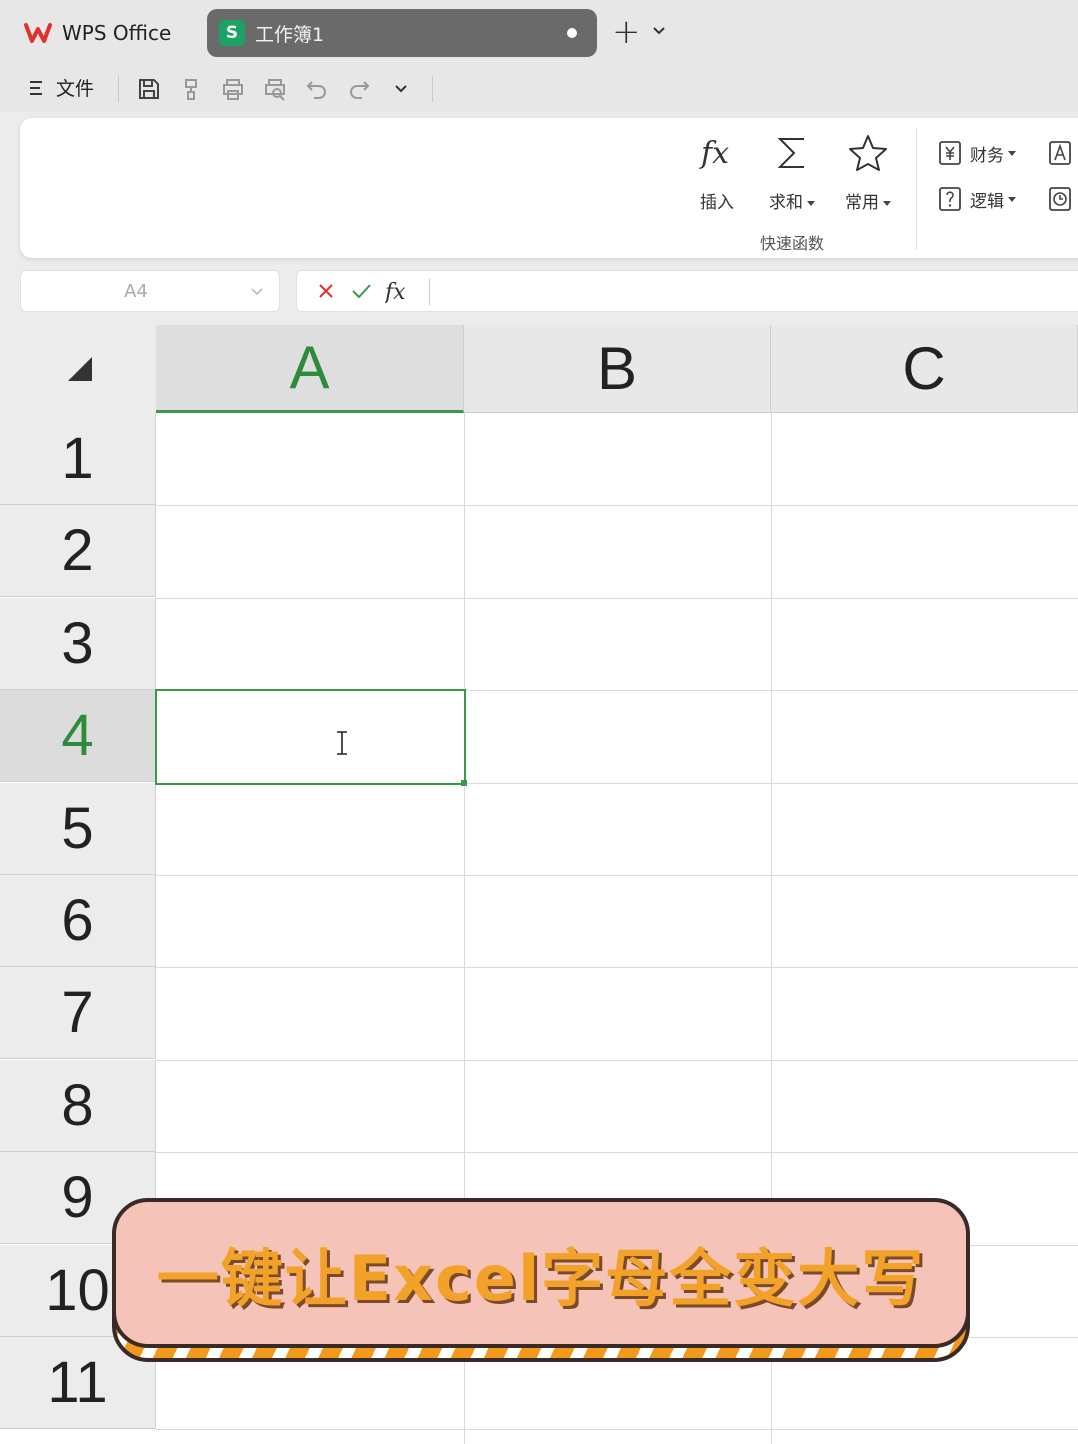  What do you see at coordinates (150, 291) in the screenshot?
I see `name-box: A4` at bounding box center [150, 291].